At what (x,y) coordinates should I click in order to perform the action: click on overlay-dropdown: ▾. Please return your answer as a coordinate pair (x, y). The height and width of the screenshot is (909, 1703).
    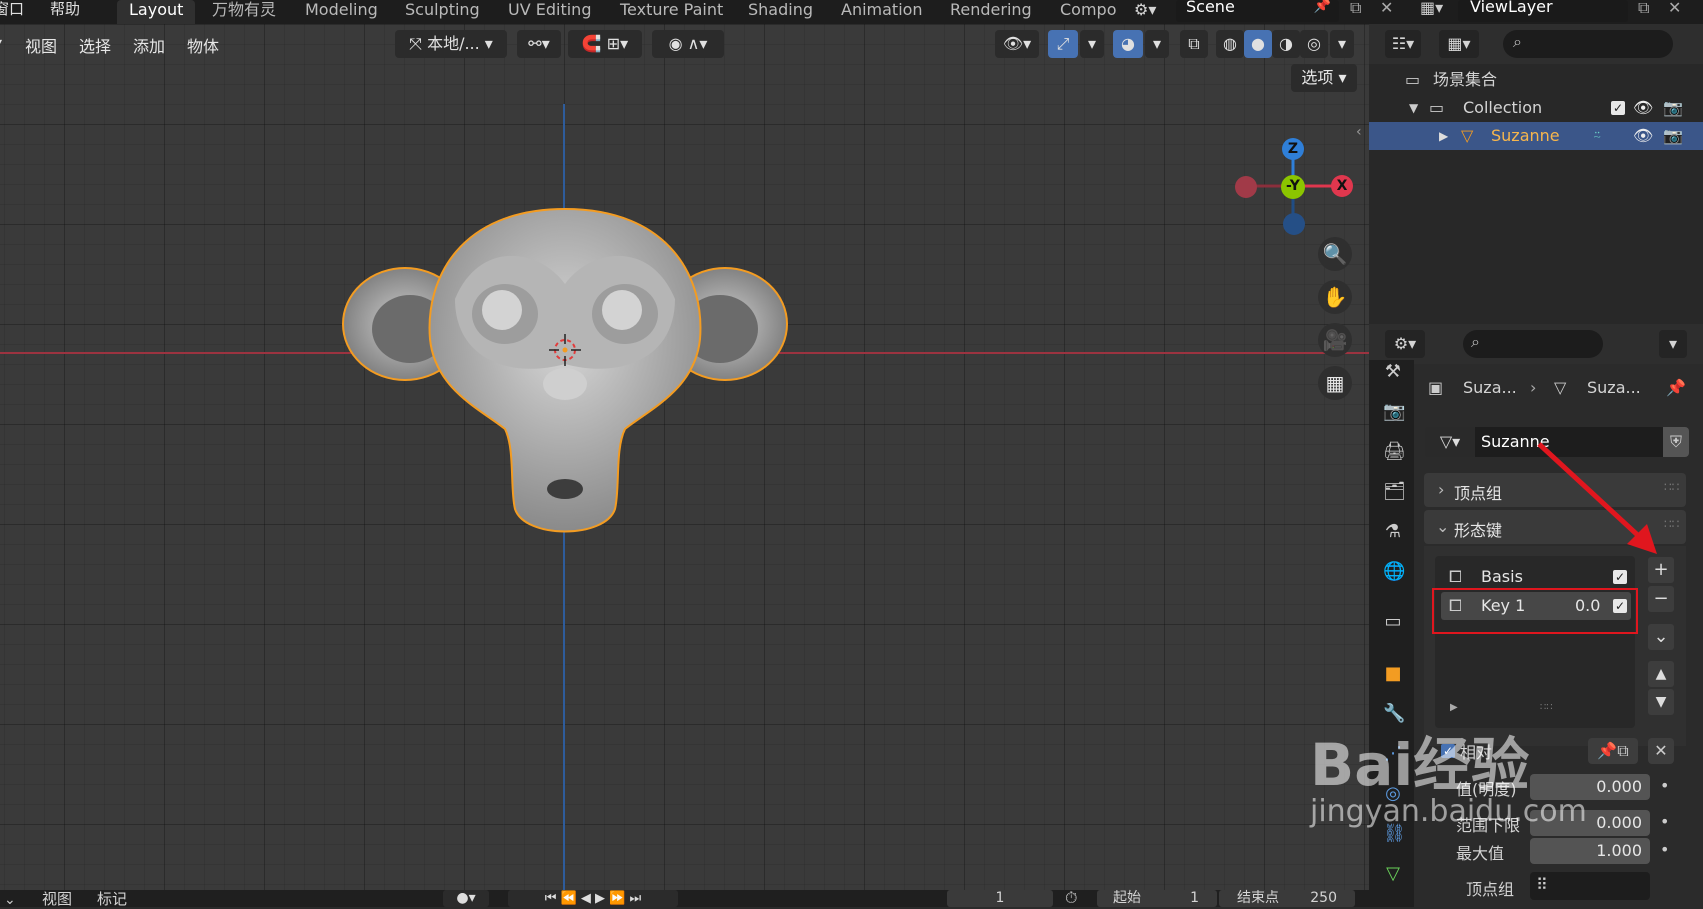
    Looking at the image, I should click on (1157, 44).